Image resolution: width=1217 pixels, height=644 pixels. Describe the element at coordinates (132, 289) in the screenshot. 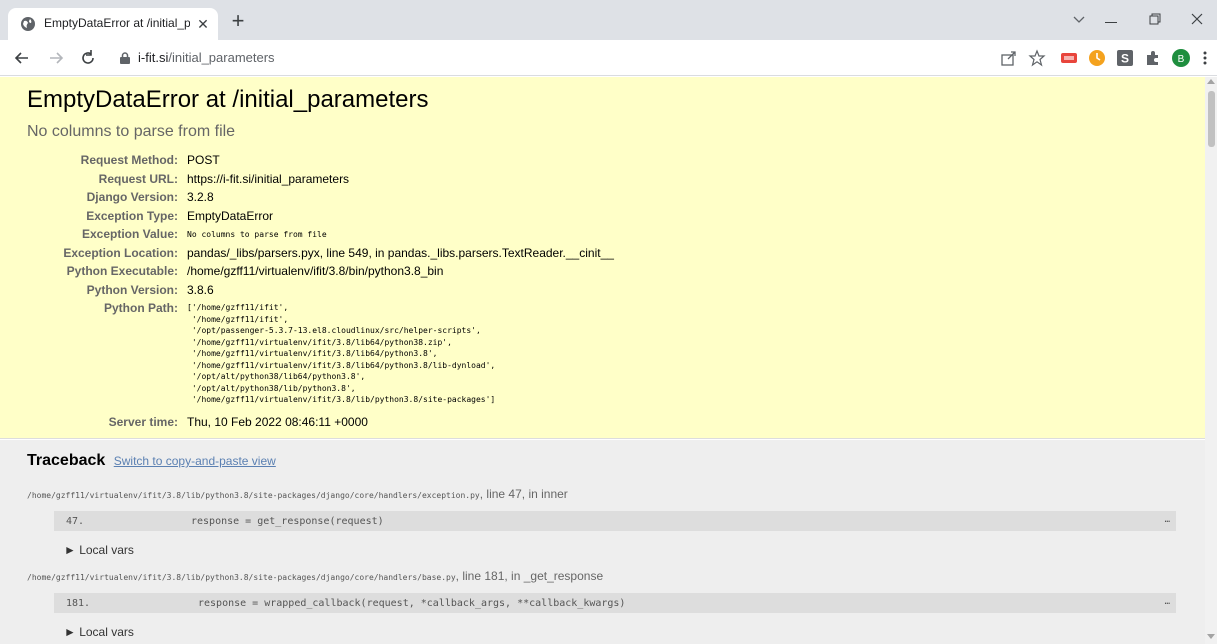

I see `meta-key: Python Version:` at that location.